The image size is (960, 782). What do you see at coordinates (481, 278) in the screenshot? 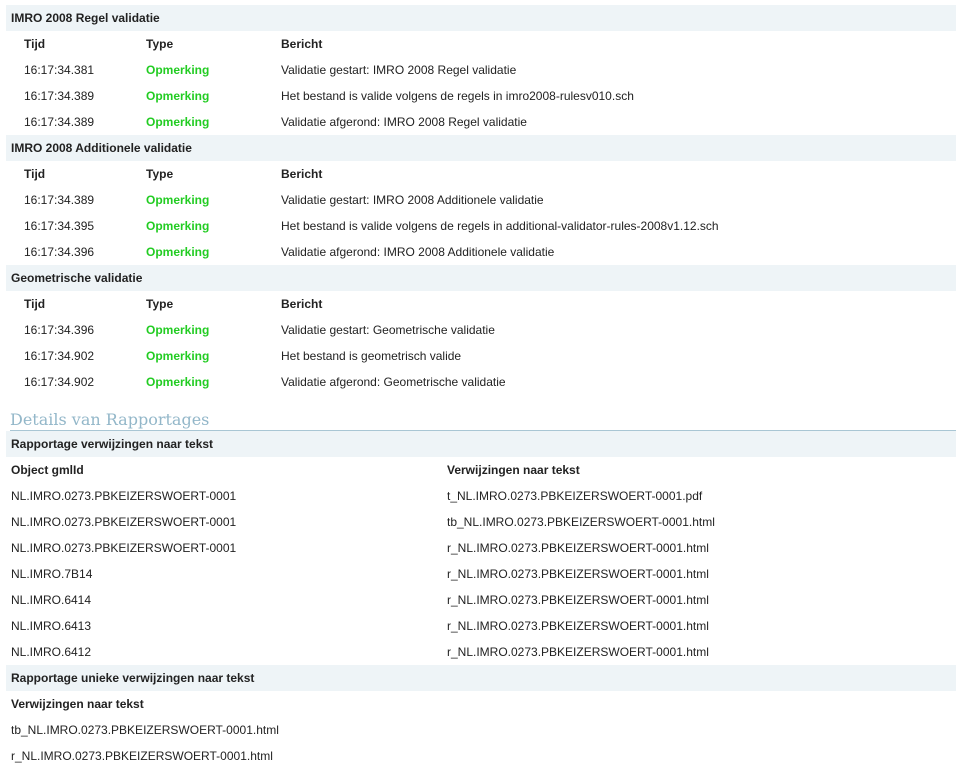
I see `section-title: Geometrische validatie` at bounding box center [481, 278].